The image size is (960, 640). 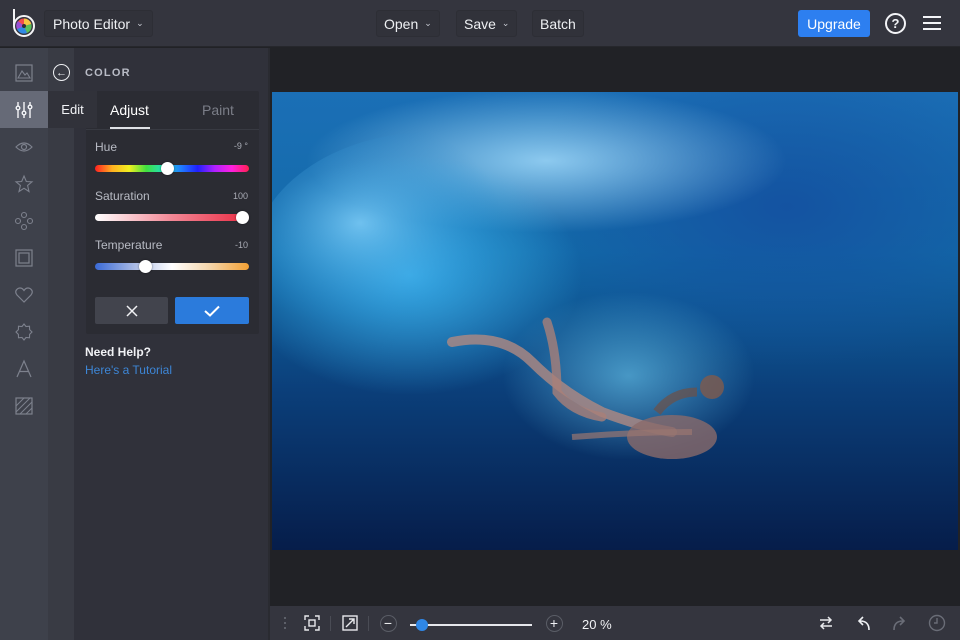 I want to click on save-menu-button: Save ⌄, so click(x=487, y=23).